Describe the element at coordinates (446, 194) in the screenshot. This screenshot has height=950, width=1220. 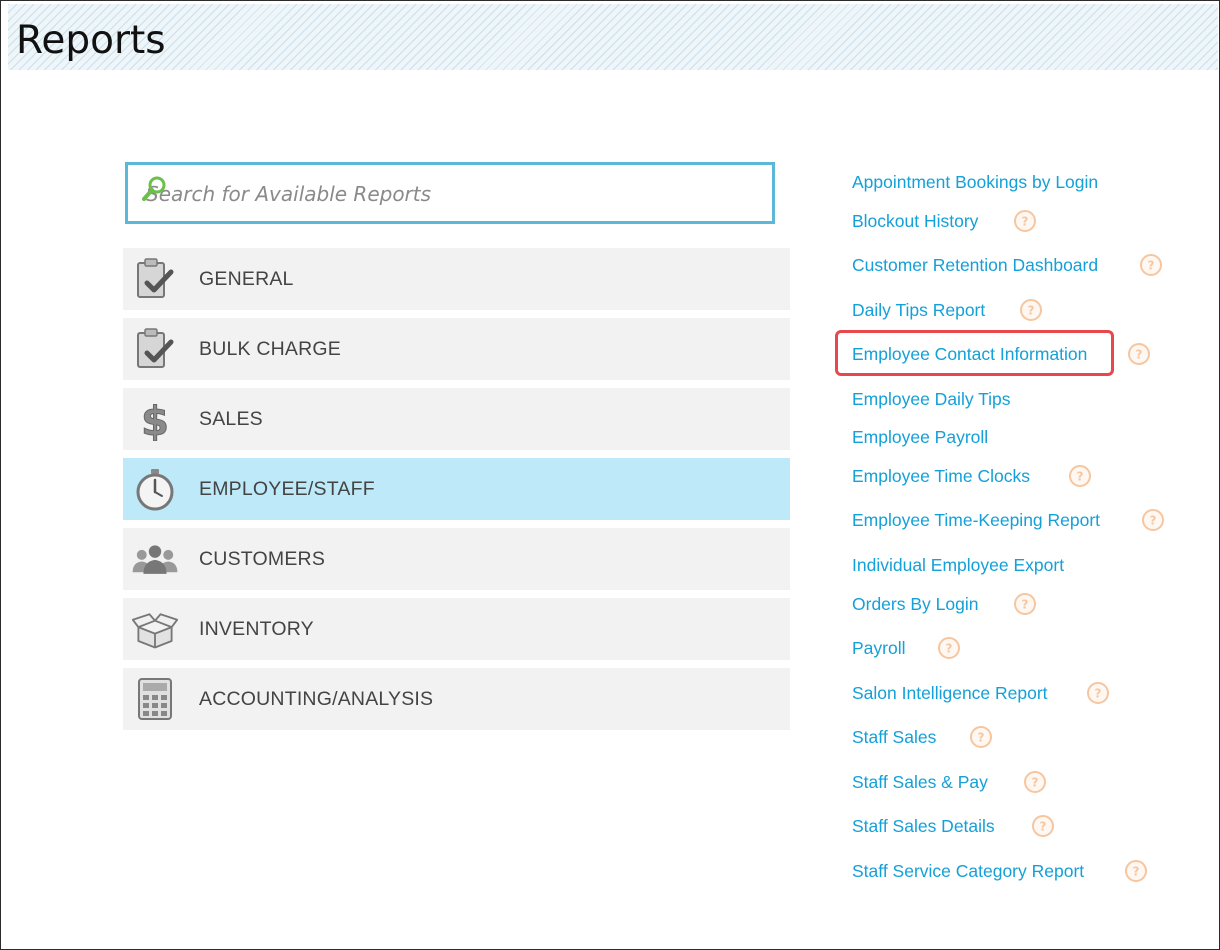
I see `report-search-input` at that location.